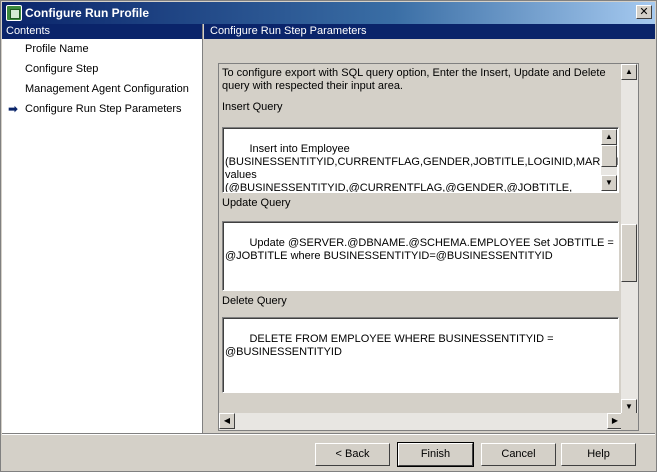 This screenshot has height=472, width=657. What do you see at coordinates (256, 203) in the screenshot?
I see `update-query-label: Update Query` at bounding box center [256, 203].